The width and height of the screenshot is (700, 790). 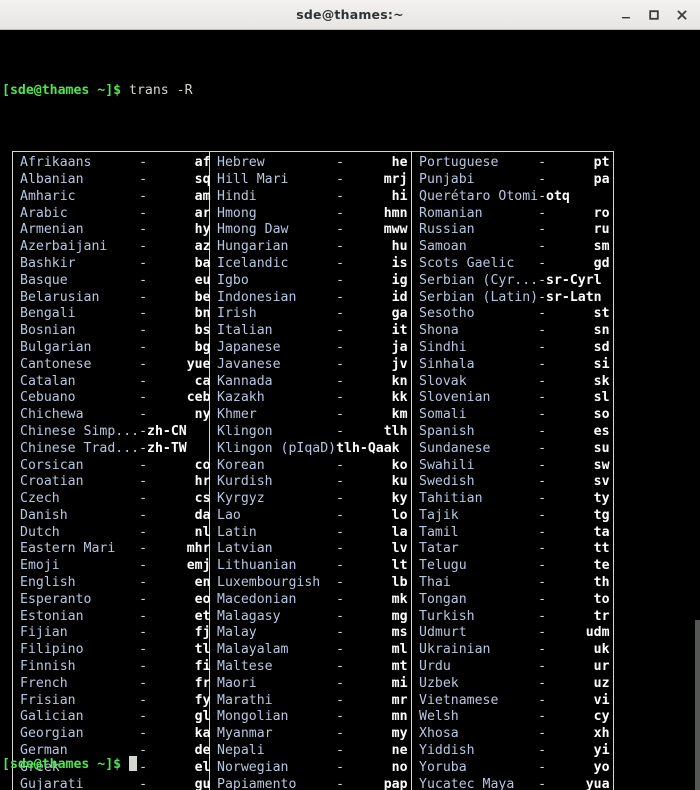 I want to click on language-name: Javanese, so click(x=249, y=364).